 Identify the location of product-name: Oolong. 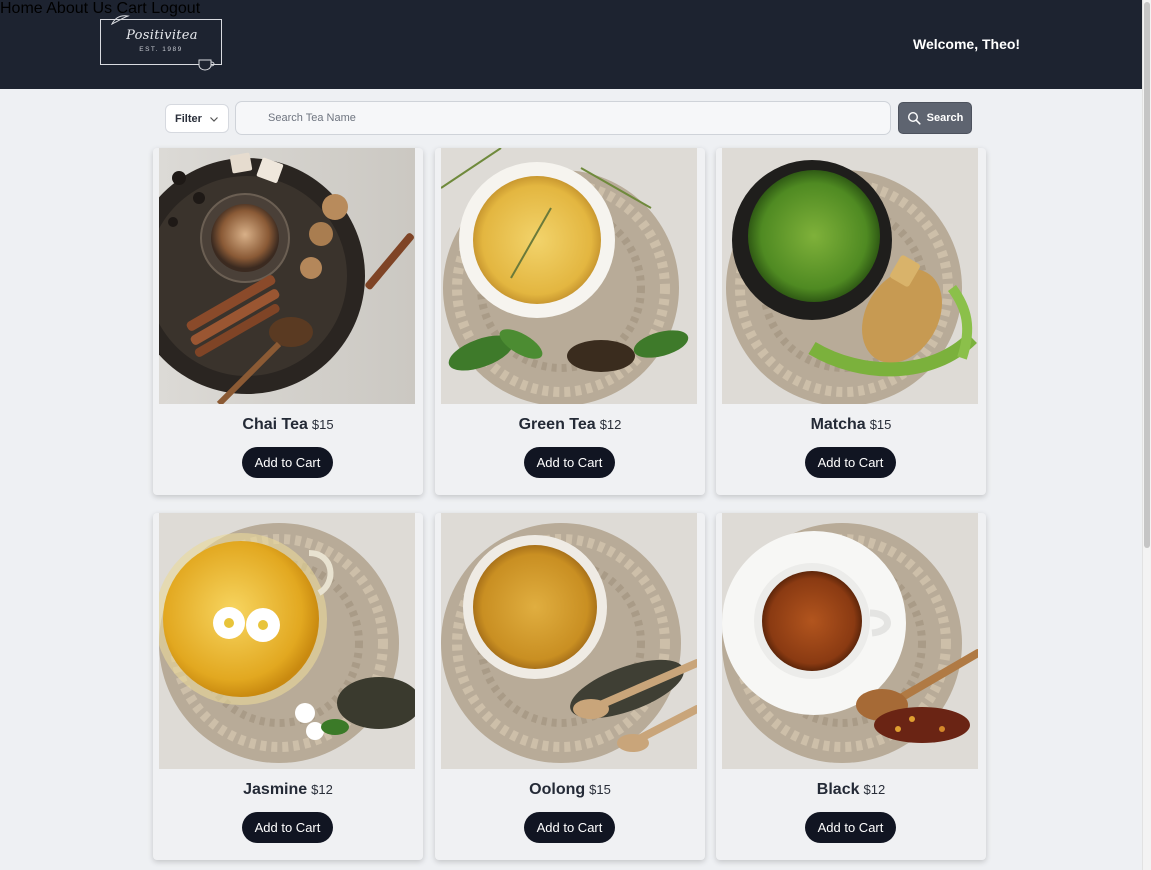
(557, 789).